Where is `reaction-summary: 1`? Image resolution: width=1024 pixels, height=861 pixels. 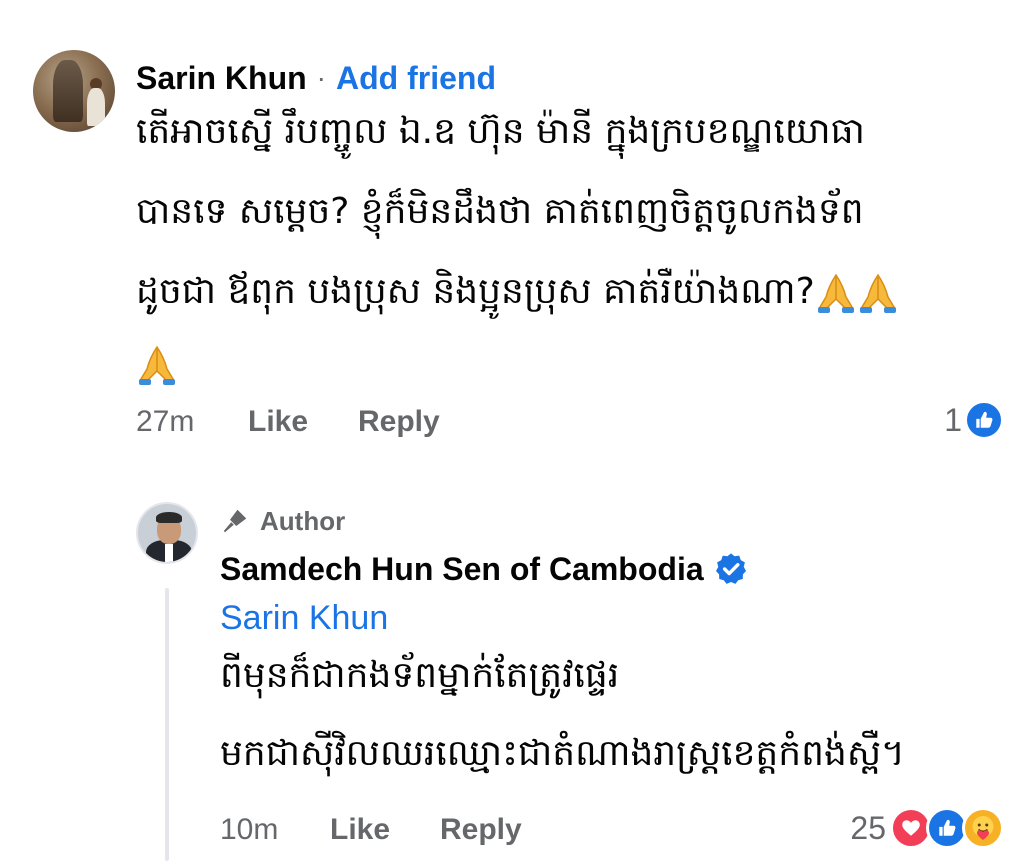
reaction-summary: 1 is located at coordinates (974, 420).